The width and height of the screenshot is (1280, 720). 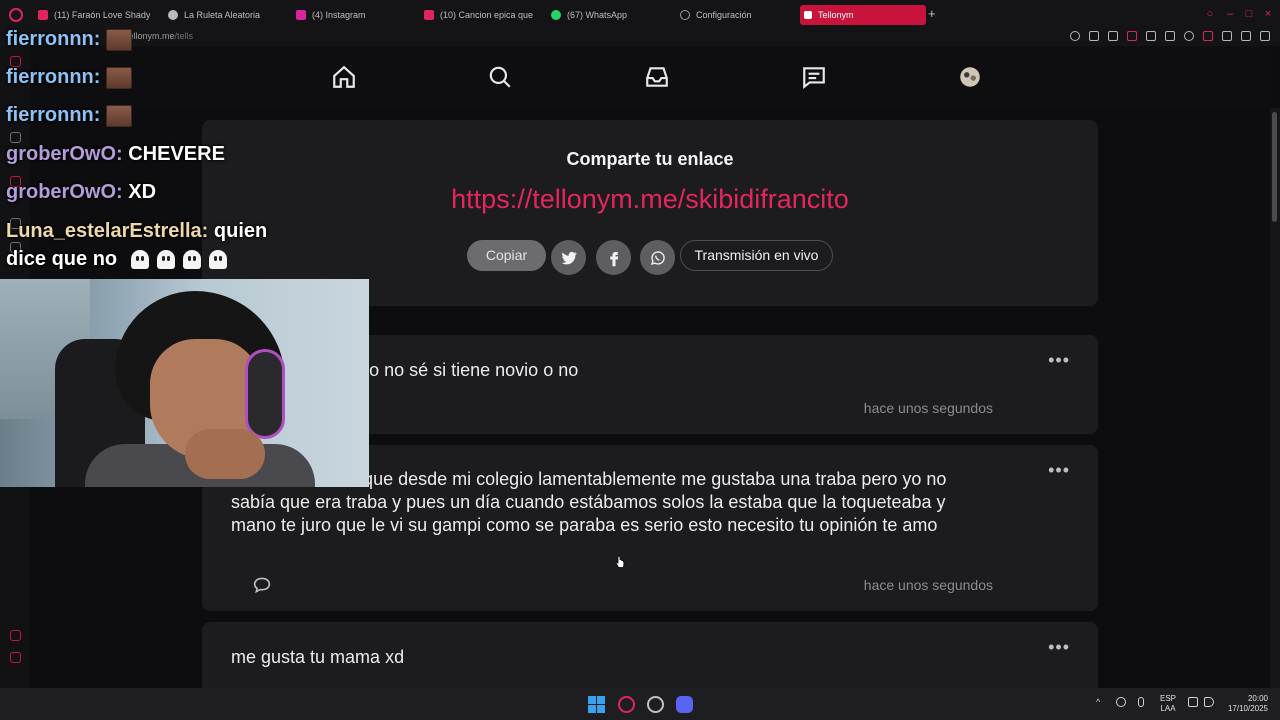 I want to click on url-path: /tells, so click(x=184, y=36).